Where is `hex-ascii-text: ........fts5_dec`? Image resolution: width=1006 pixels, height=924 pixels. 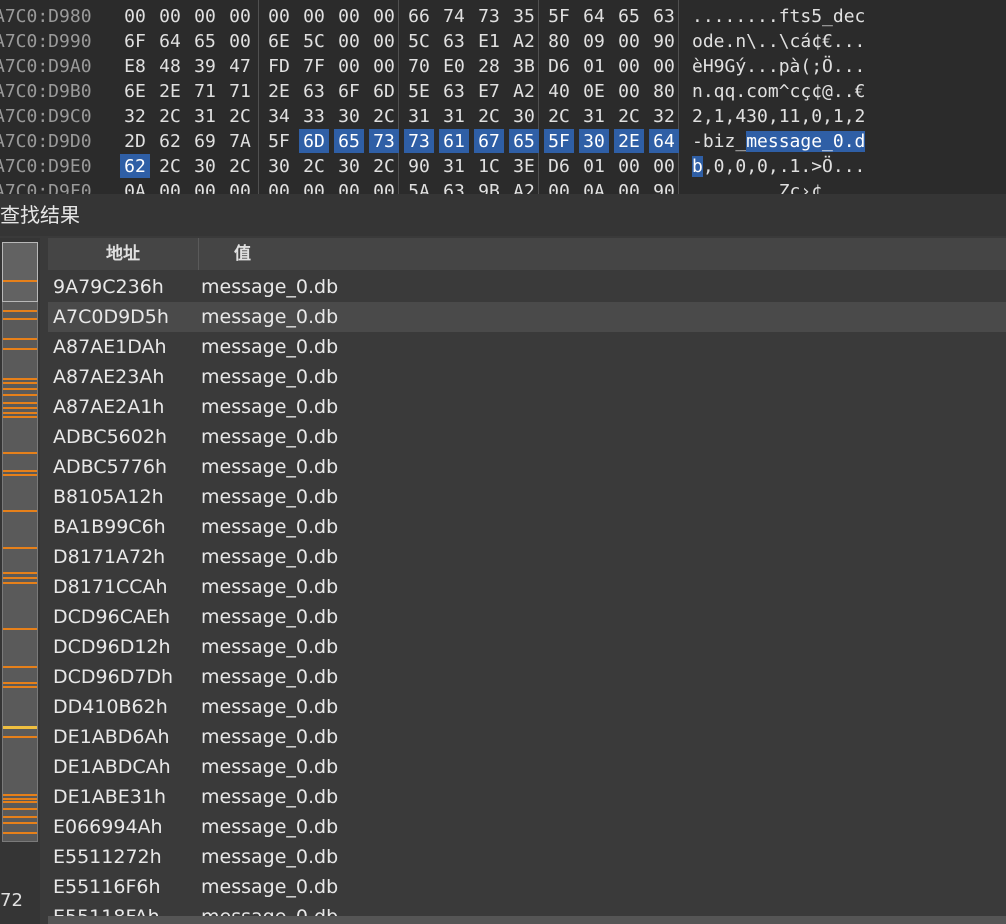
hex-ascii-text: ........fts5_dec is located at coordinates (778, 16).